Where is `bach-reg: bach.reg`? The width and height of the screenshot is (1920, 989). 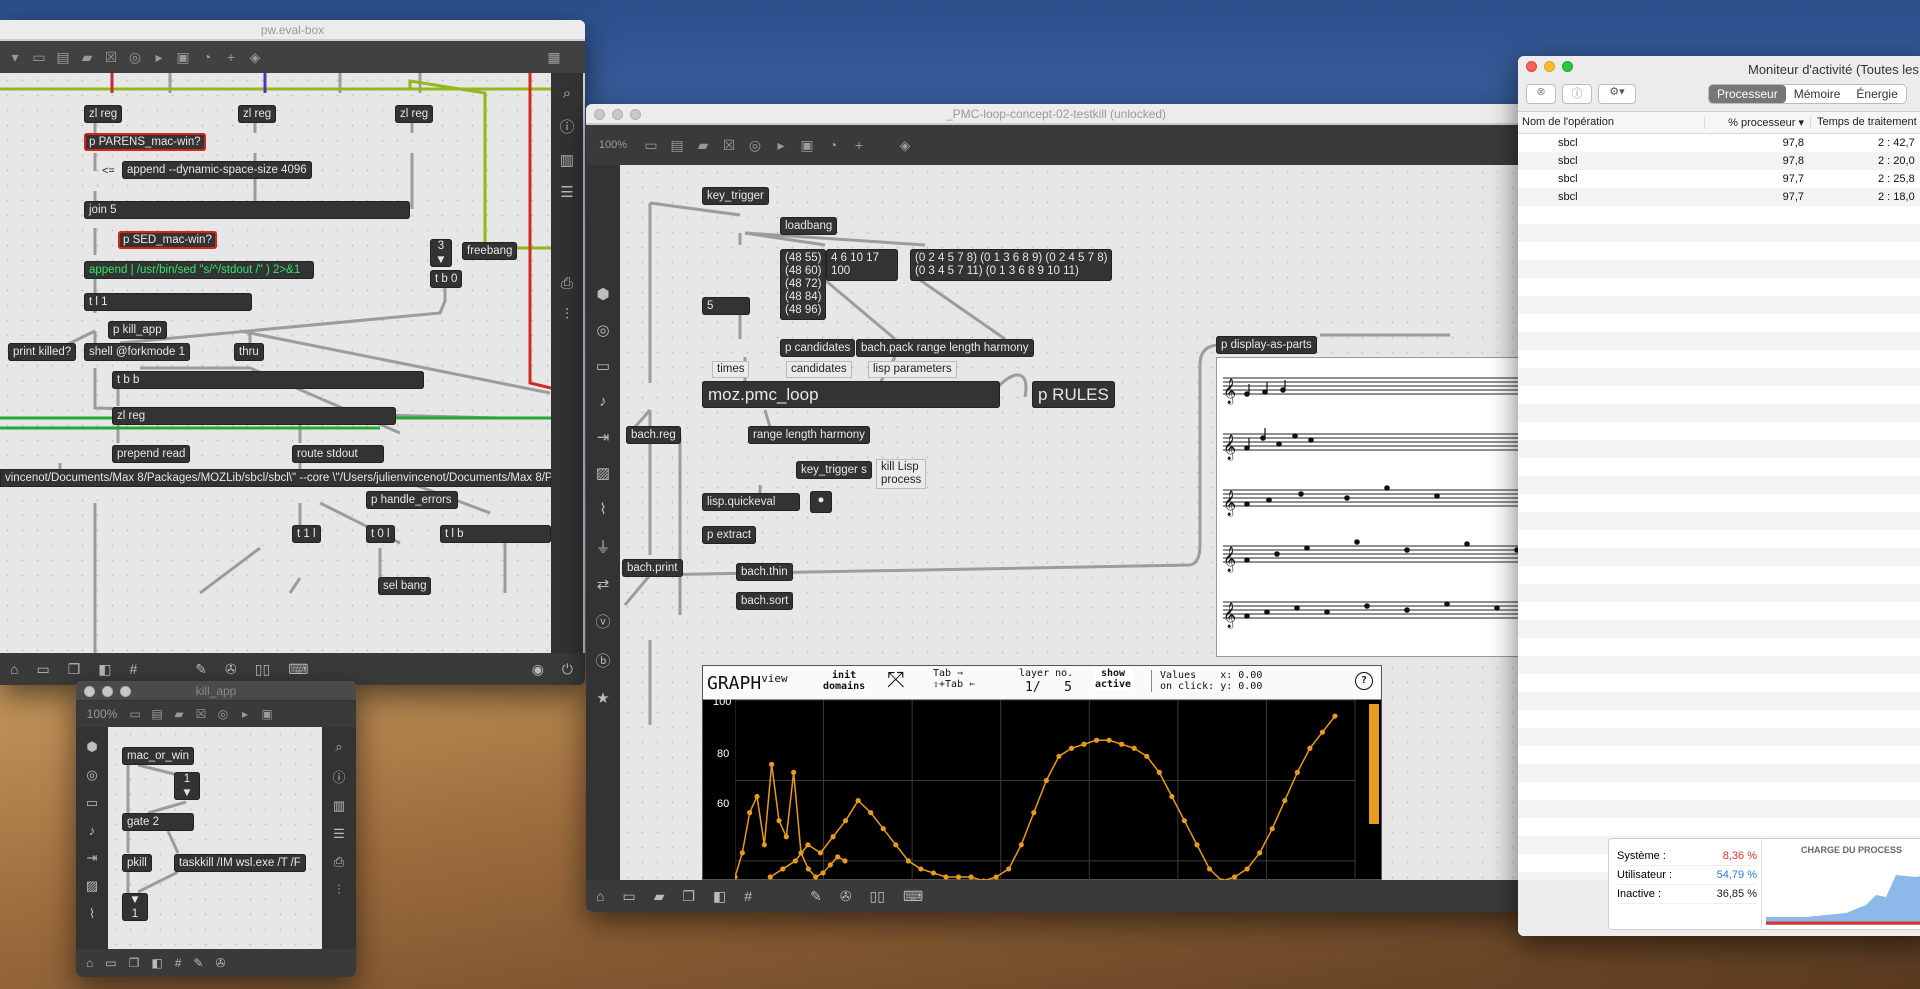
bach-reg: bach.reg is located at coordinates (653, 435).